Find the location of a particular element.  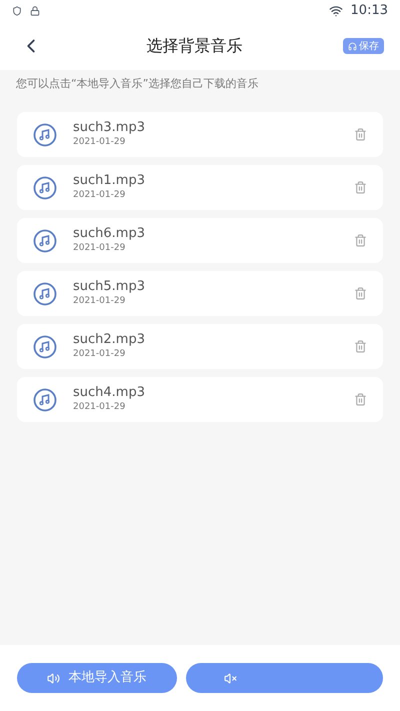

page-title: 选择背景音乐 is located at coordinates (194, 46).